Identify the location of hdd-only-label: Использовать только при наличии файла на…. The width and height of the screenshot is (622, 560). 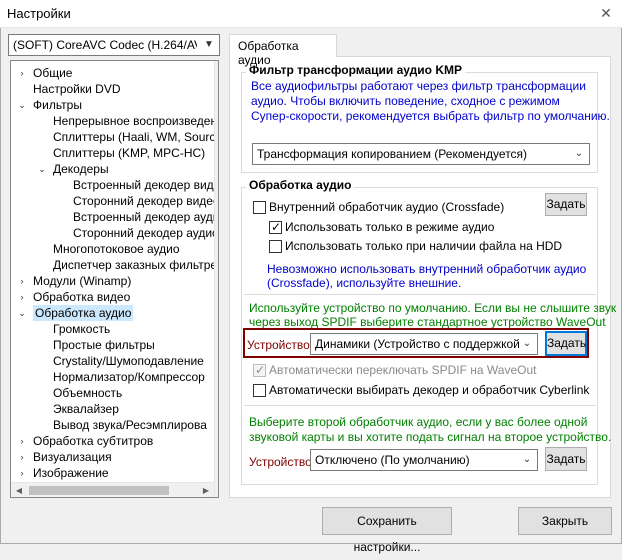
(424, 246).